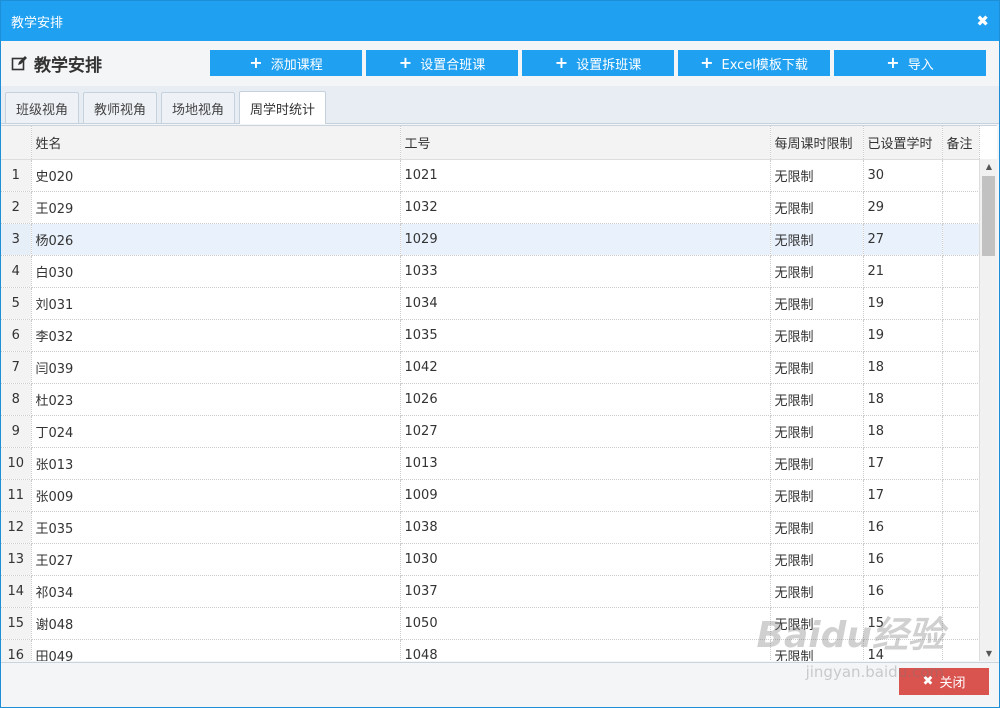 The height and width of the screenshot is (708, 1000). What do you see at coordinates (16, 303) in the screenshot?
I see `row-number: 5` at bounding box center [16, 303].